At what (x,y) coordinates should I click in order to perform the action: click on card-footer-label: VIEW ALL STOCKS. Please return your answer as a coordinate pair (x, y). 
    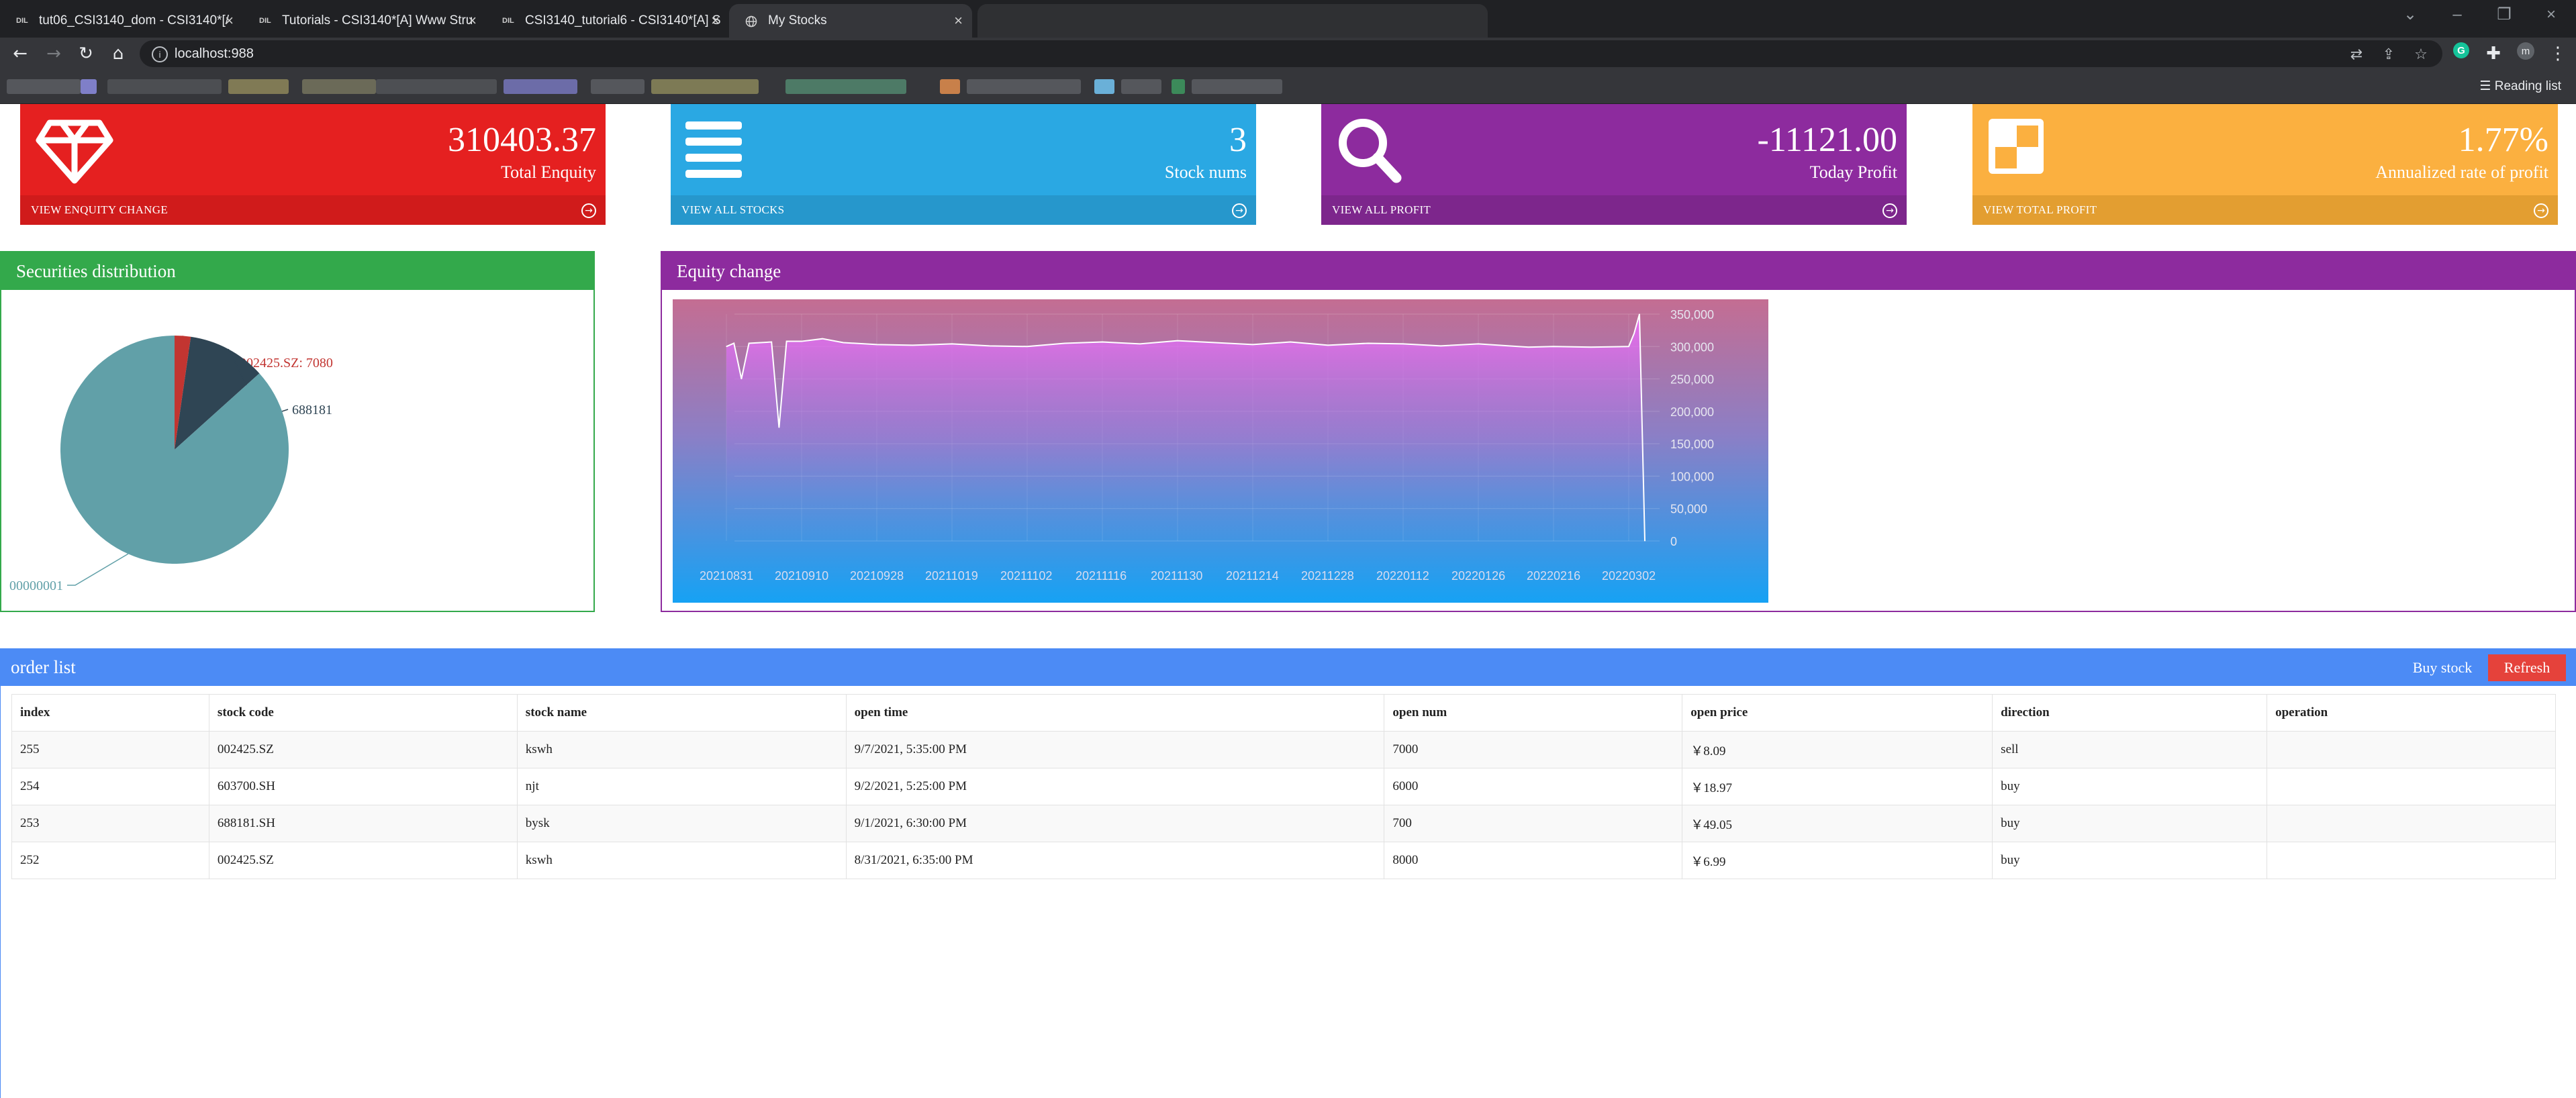
    Looking at the image, I should click on (733, 209).